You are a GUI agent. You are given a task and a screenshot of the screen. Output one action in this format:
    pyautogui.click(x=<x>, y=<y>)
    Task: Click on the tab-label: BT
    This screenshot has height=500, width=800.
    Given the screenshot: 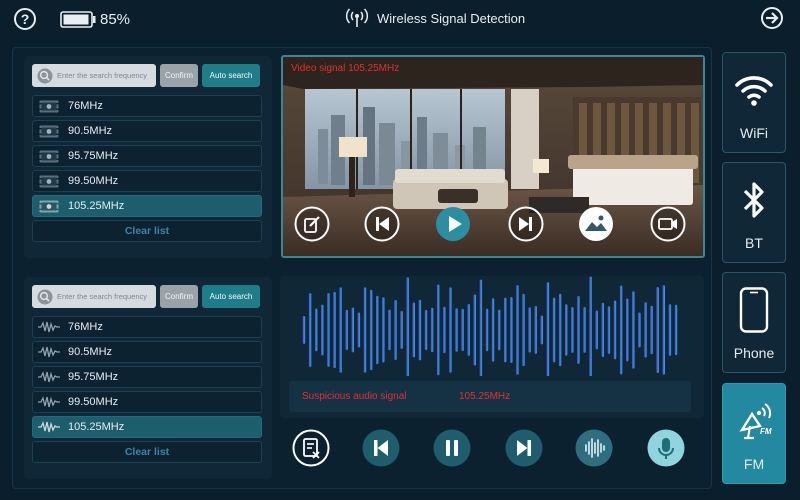 What is the action you would take?
    pyautogui.click(x=754, y=243)
    